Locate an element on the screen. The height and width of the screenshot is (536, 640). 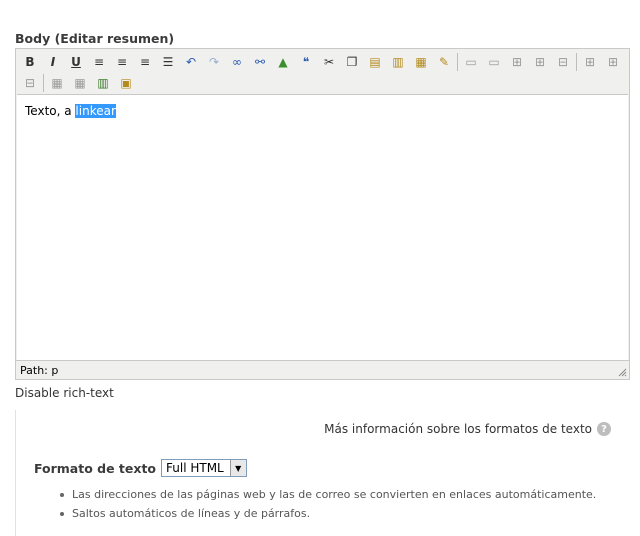
image-properties-icon: ▣ is located at coordinates (126, 83).